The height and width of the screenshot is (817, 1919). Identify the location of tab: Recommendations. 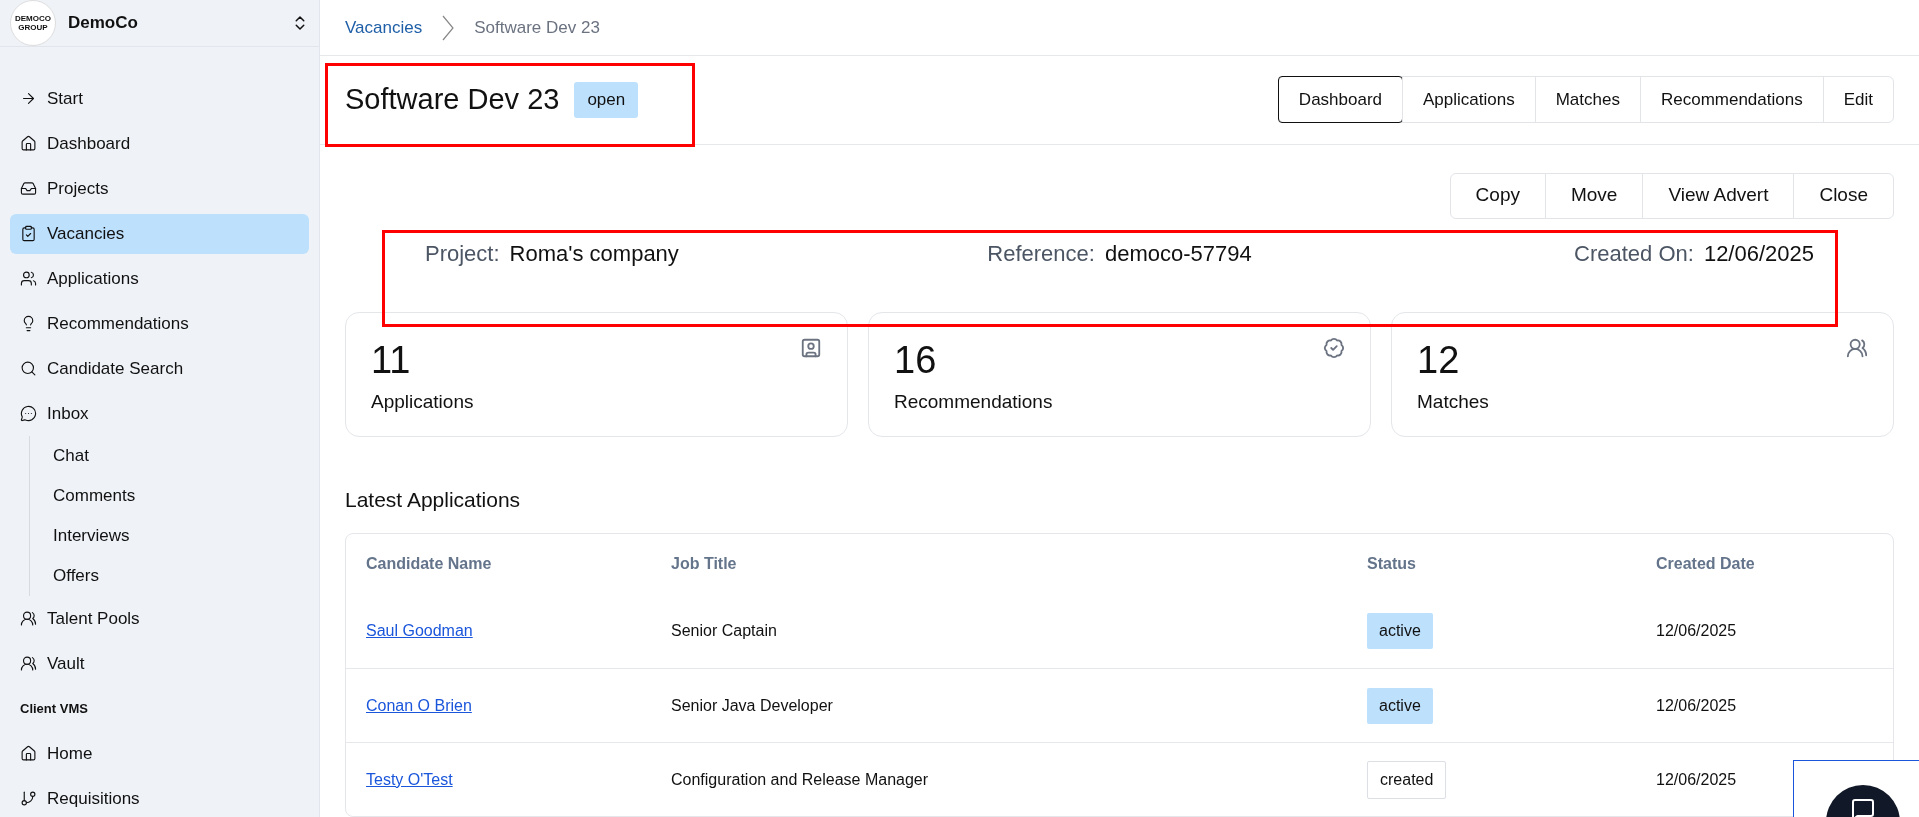
(1731, 100).